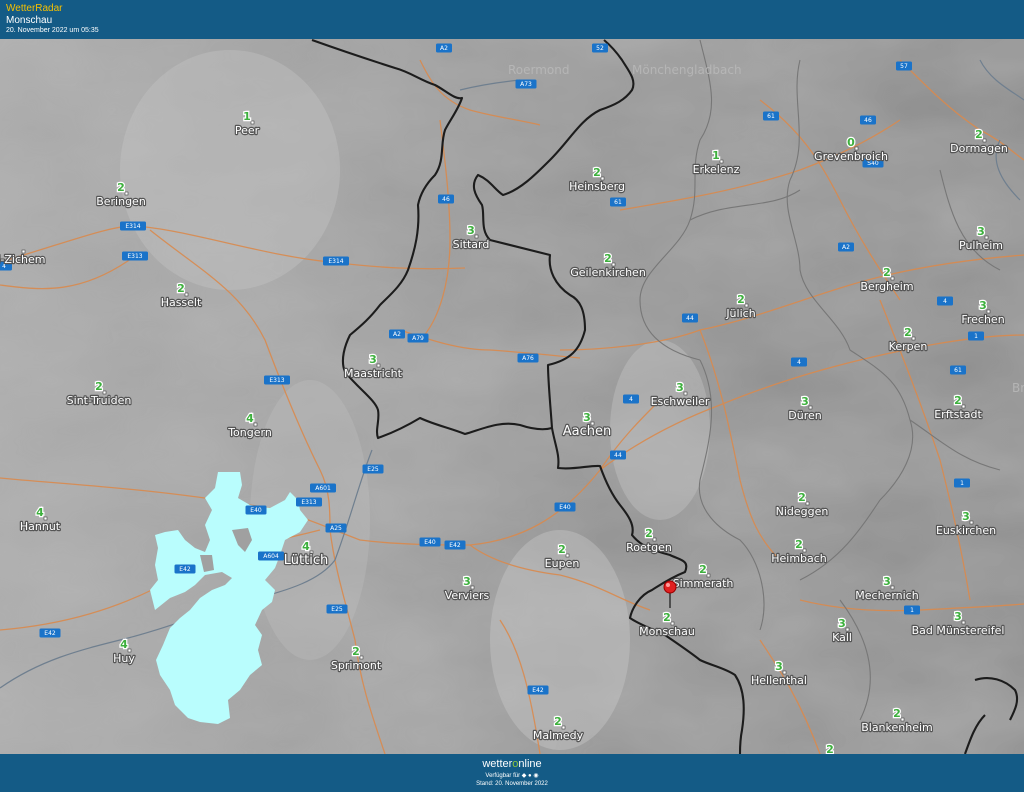  I want to click on city-name: Heinsberg, so click(597, 186).